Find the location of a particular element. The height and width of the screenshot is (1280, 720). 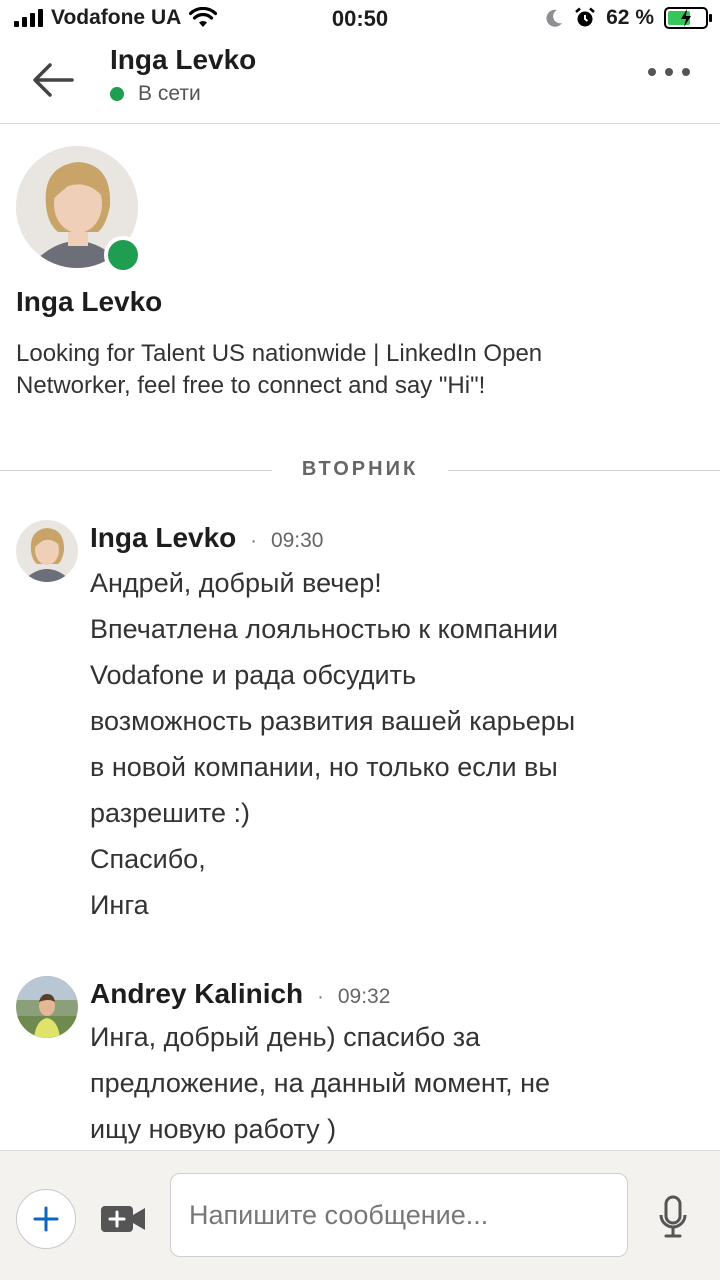

day-divider: ВТОРНИК is located at coordinates (360, 470).